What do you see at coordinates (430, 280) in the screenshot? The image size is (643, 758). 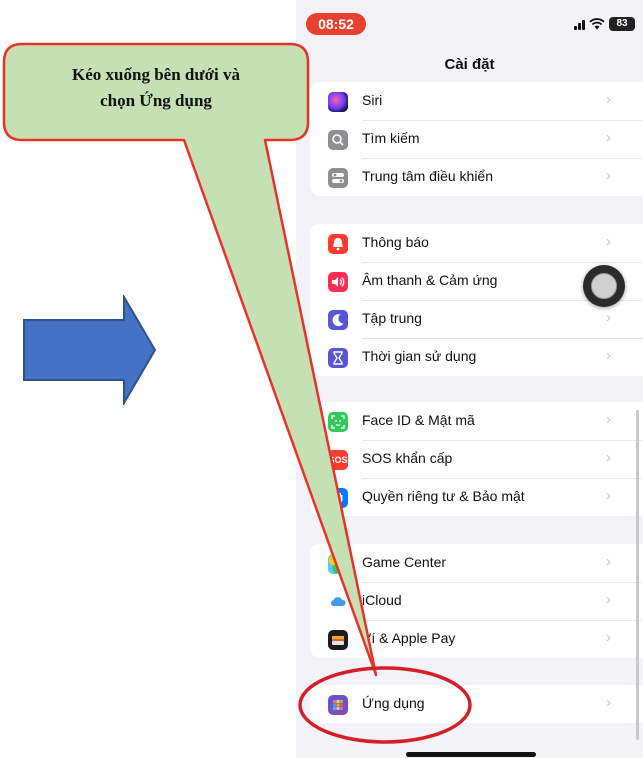 I see `row-label: Âm thanh & Cảm ứng` at bounding box center [430, 280].